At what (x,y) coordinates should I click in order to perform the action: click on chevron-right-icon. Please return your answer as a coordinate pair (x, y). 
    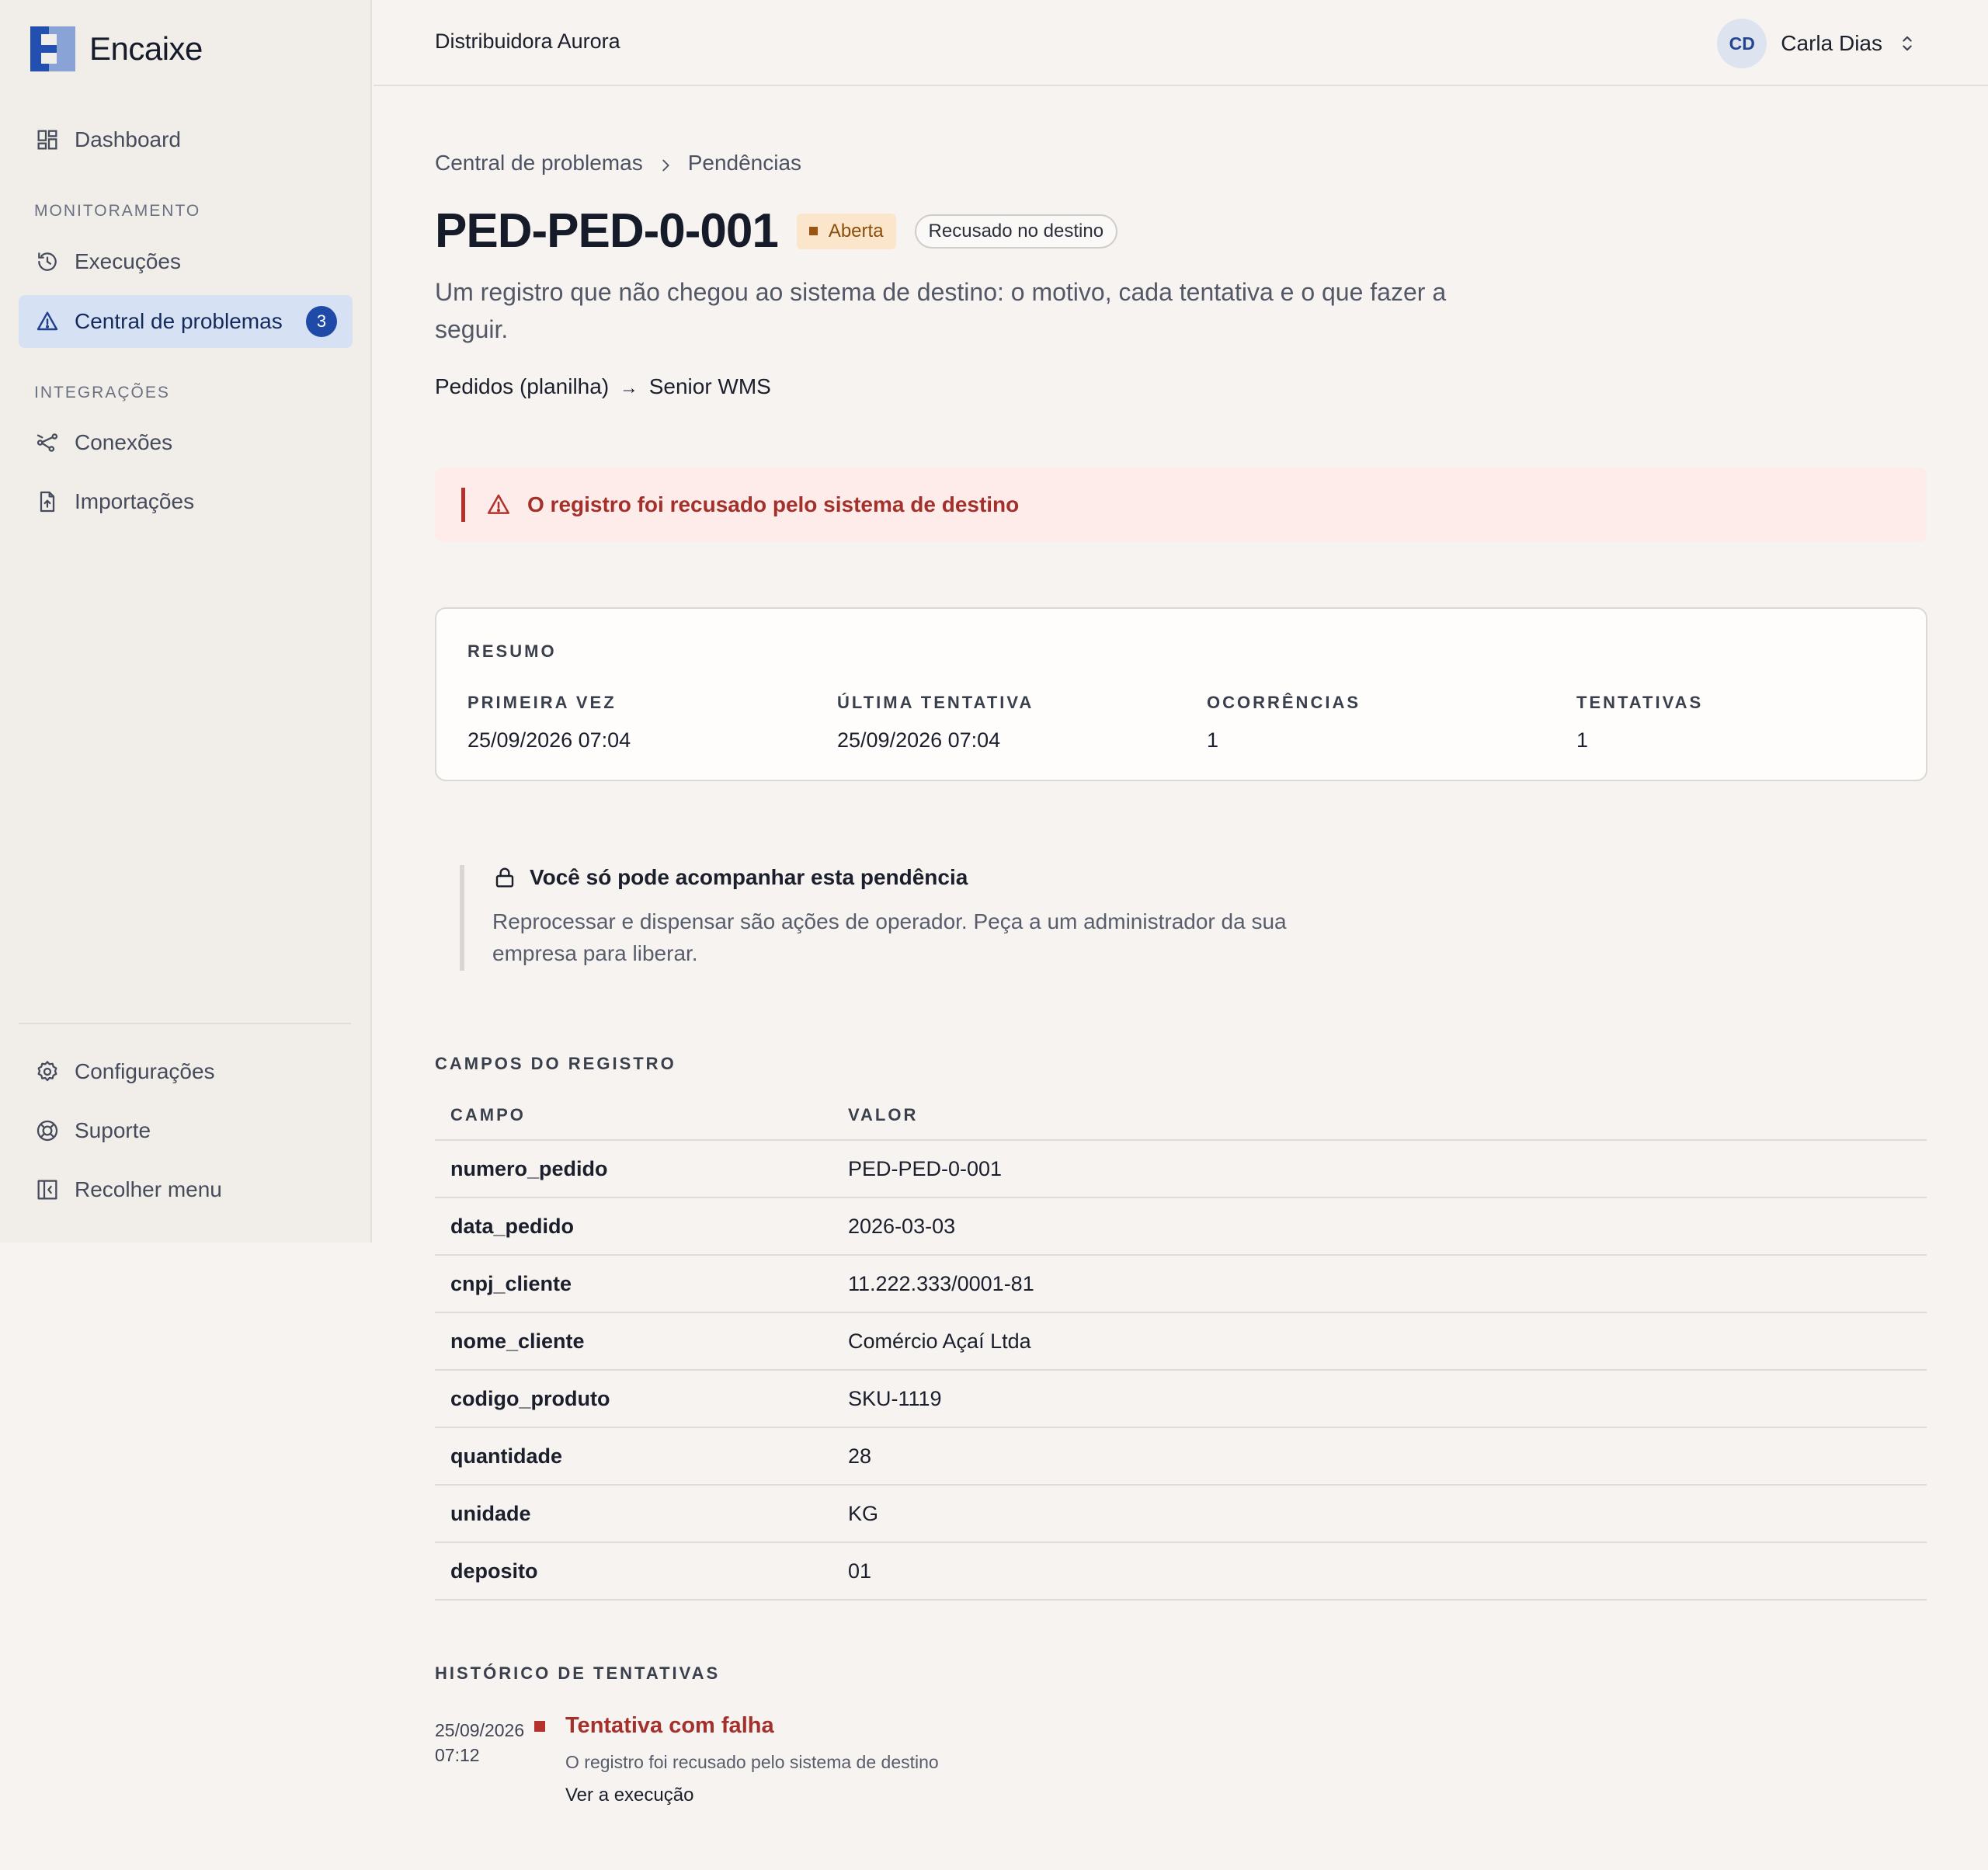
    Looking at the image, I should click on (665, 163).